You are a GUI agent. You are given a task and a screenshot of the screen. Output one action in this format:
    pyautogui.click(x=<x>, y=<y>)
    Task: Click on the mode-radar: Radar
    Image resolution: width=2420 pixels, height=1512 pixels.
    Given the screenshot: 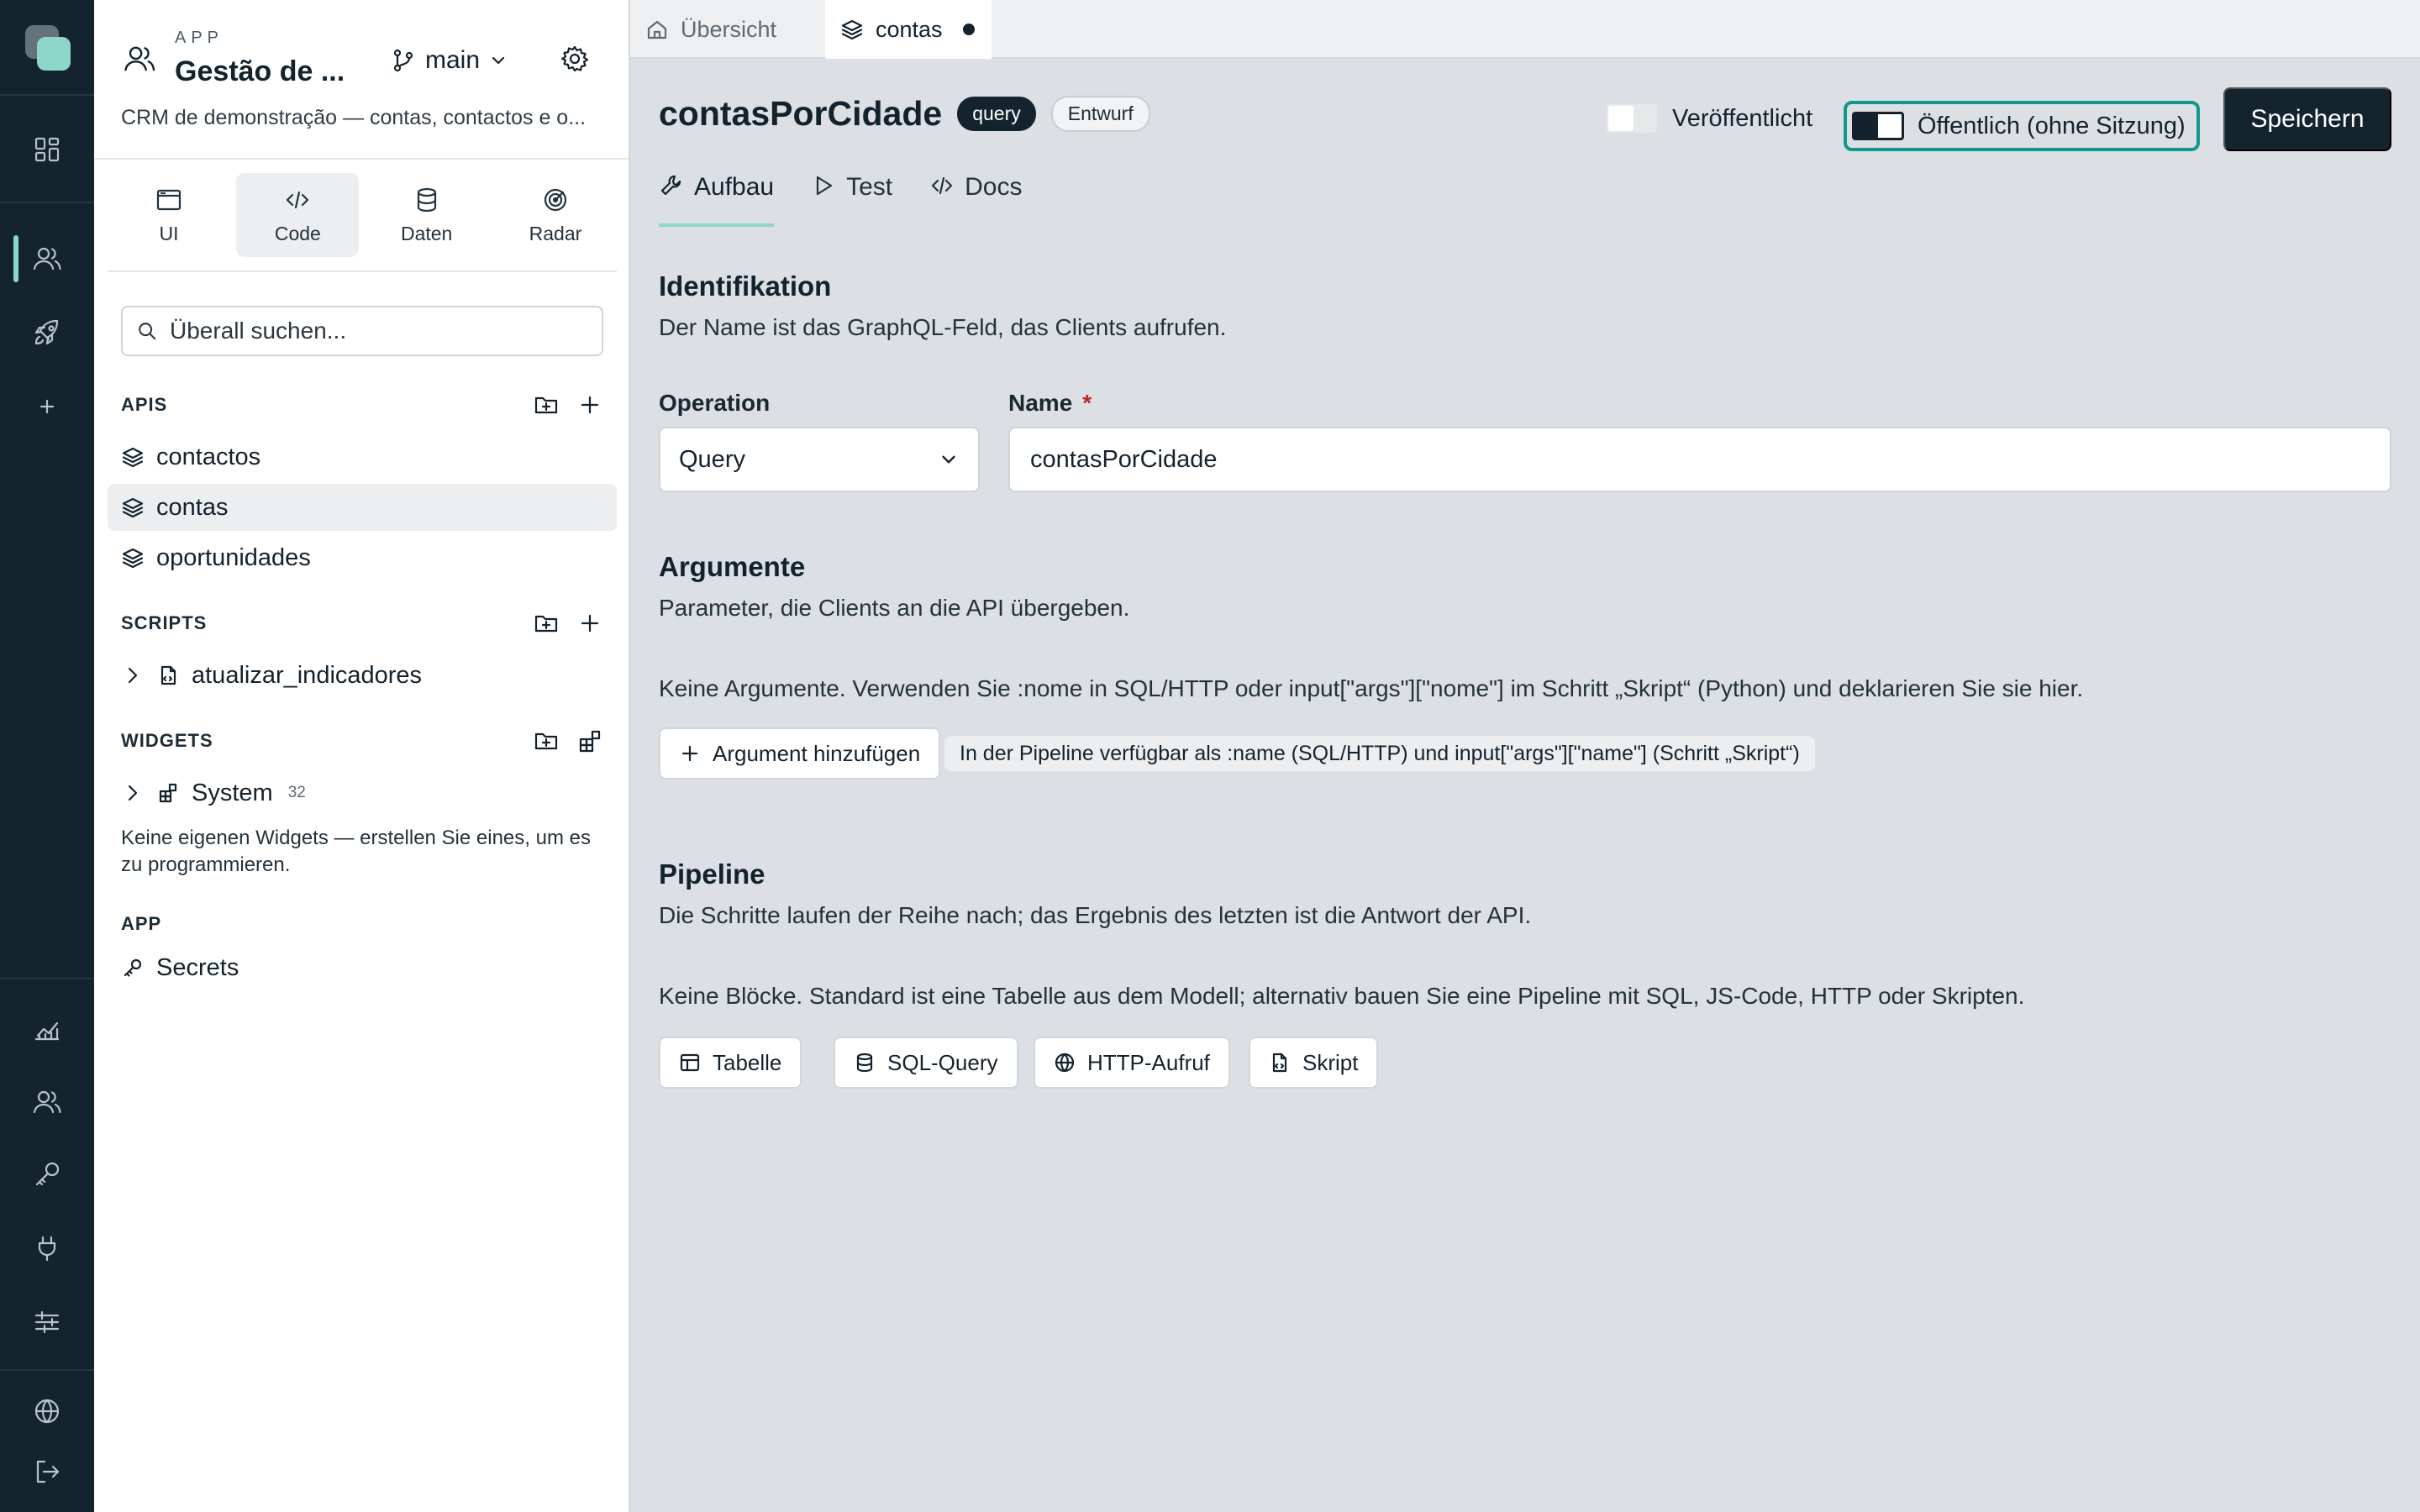 What is the action you would take?
    pyautogui.click(x=555, y=215)
    